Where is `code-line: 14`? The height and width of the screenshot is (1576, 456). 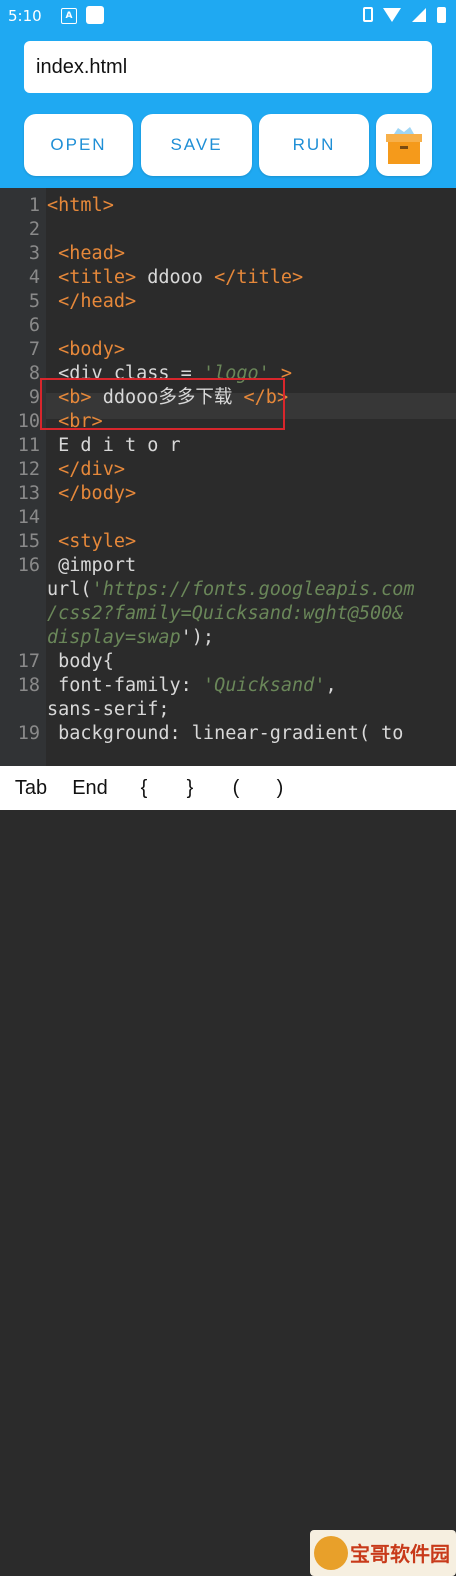
code-line: 14 is located at coordinates (228, 518).